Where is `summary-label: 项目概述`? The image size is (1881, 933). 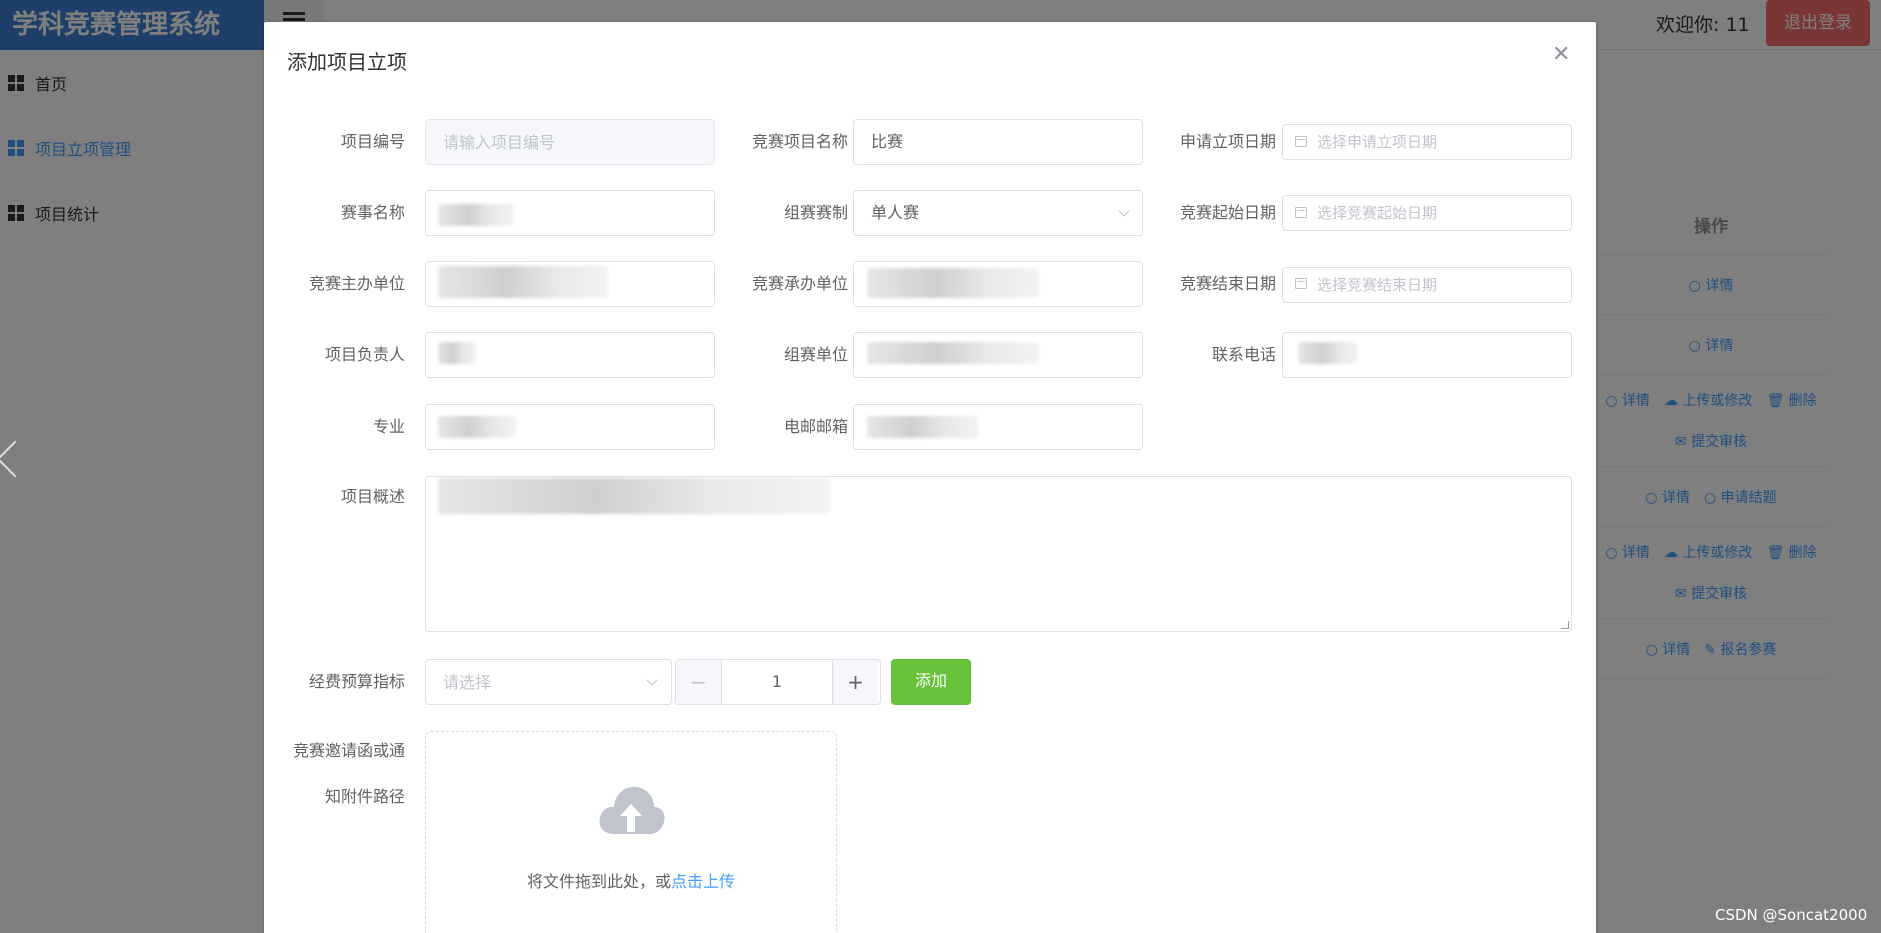 summary-label: 项目概述 is located at coordinates (372, 496).